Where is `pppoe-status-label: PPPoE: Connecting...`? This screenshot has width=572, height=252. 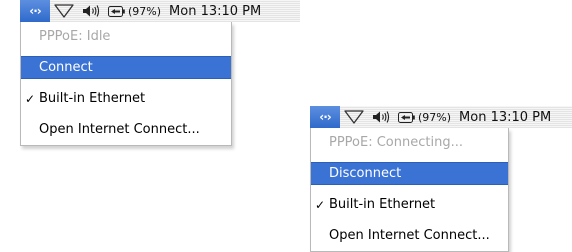
pppoe-status-label: PPPoE: Connecting... is located at coordinates (396, 142).